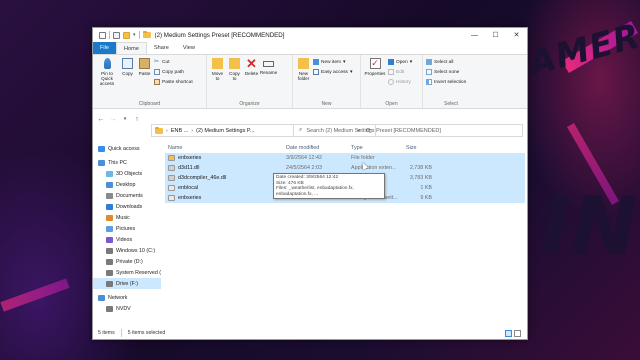  Describe the element at coordinates (400, 82) in the screenshot. I see `history-button: History` at that location.